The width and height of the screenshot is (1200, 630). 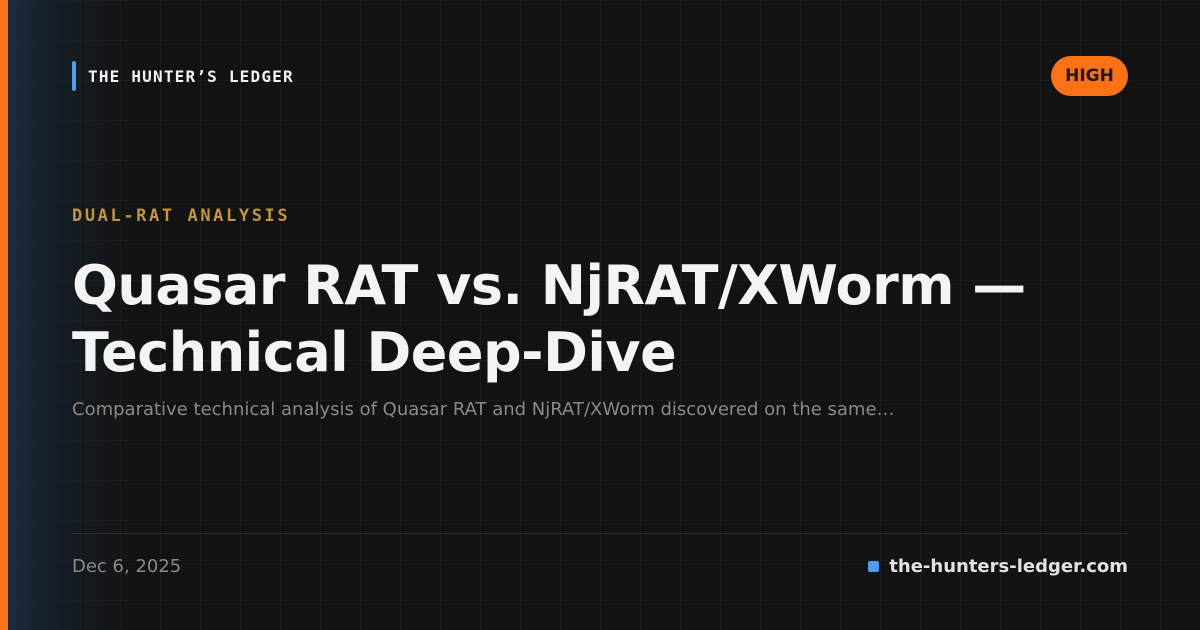 What do you see at coordinates (874, 566) in the screenshot?
I see `site-dot-icon` at bounding box center [874, 566].